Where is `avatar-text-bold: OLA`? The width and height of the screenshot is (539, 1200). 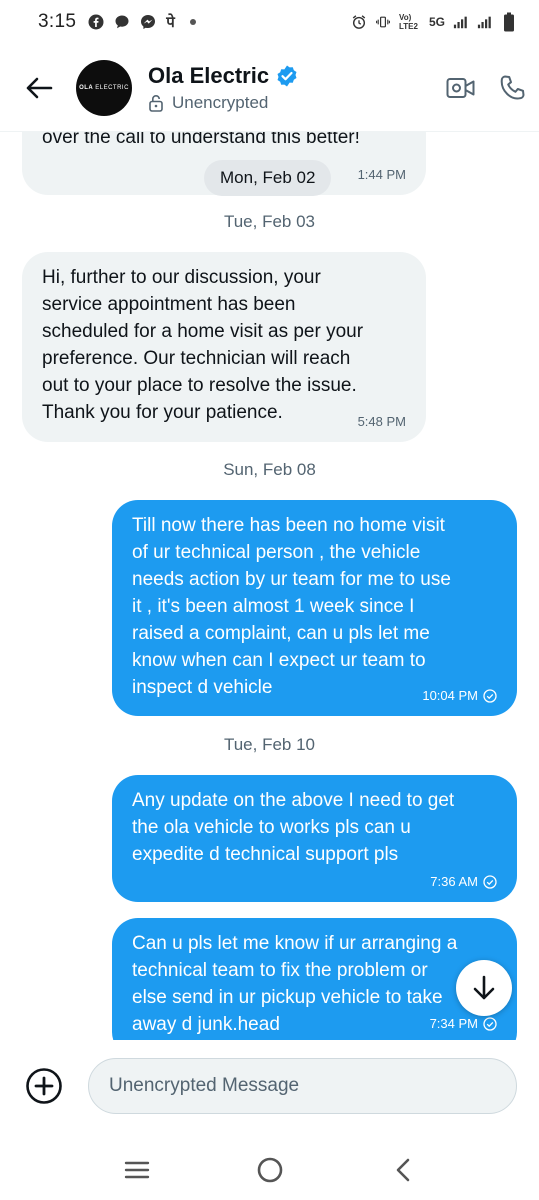 avatar-text-bold: OLA is located at coordinates (86, 87).